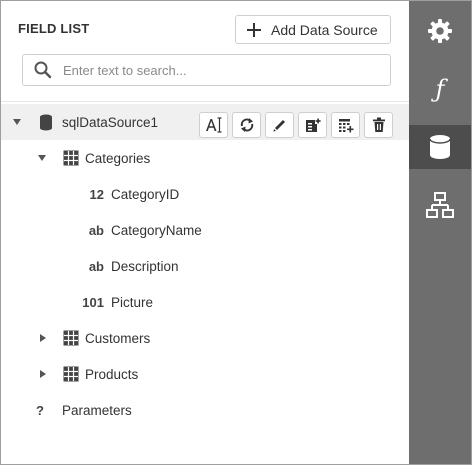  Describe the element at coordinates (205, 302) in the screenshot. I see `tree-row-field: 101 Picture` at that location.